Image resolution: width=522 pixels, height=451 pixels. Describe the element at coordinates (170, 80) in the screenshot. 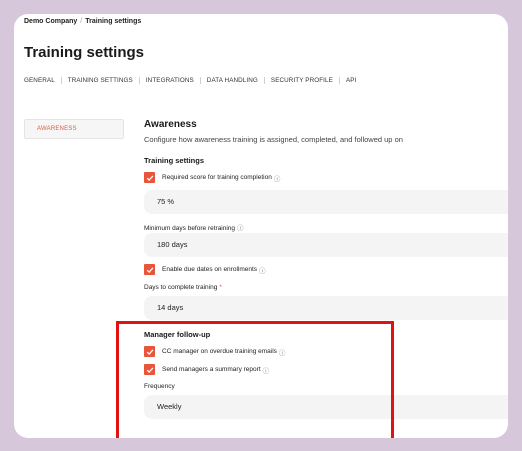

I see `tab-integrations: INTEGRATIONS` at that location.